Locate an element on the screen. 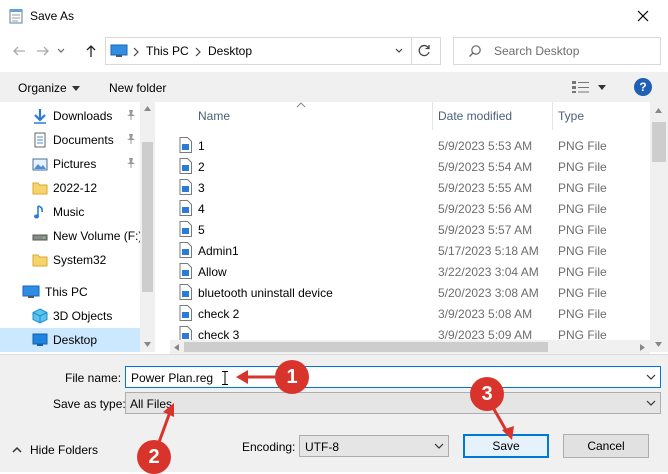  annotation-badge-3: 3 is located at coordinates (487, 394).